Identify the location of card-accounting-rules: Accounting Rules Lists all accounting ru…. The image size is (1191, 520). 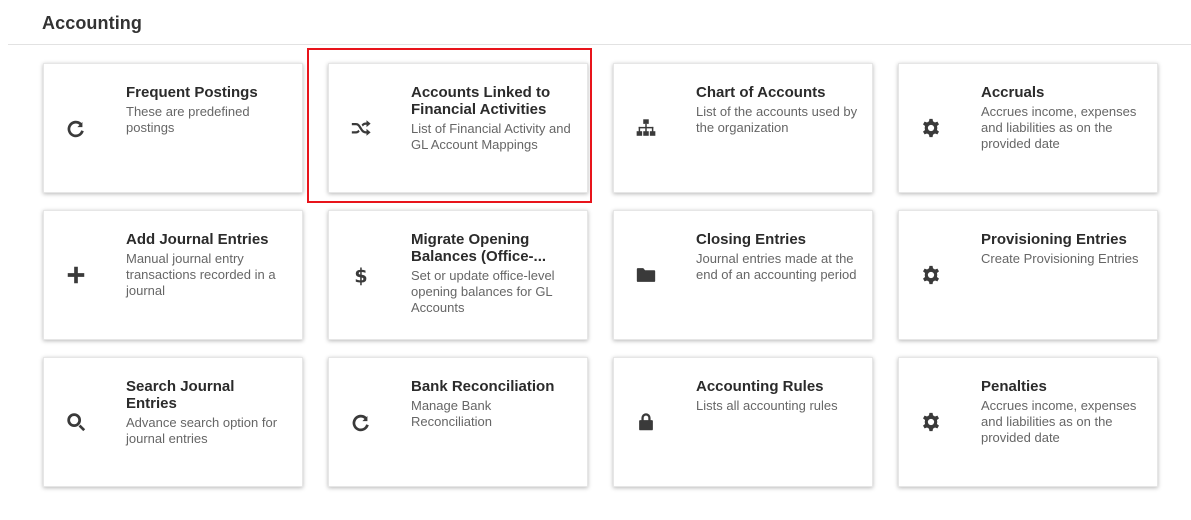
(743, 422).